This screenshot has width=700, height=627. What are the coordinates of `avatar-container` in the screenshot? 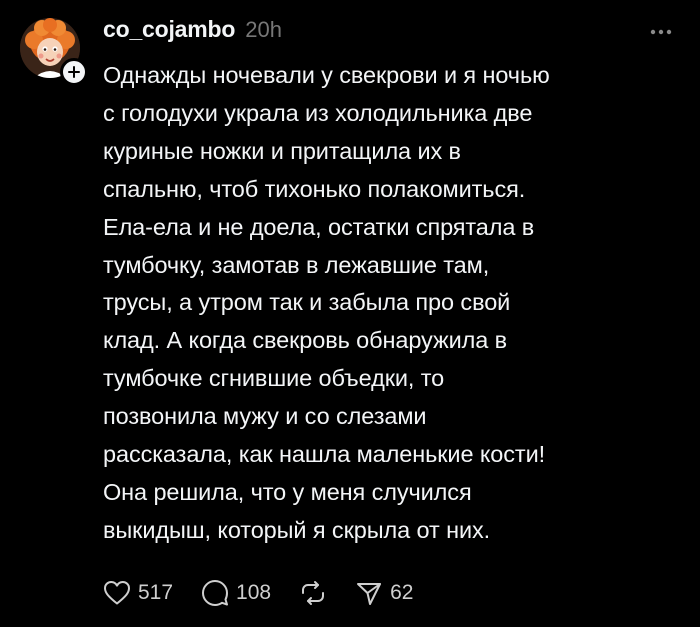 It's located at (54, 52).